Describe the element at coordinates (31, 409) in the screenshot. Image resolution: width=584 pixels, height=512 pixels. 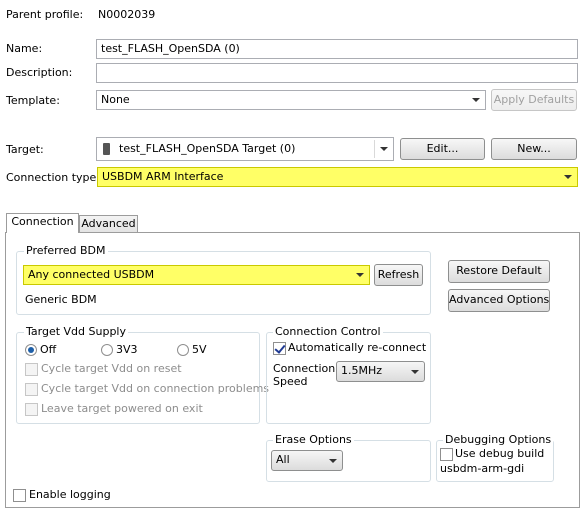
I see `leave-powered-checkbox` at that location.